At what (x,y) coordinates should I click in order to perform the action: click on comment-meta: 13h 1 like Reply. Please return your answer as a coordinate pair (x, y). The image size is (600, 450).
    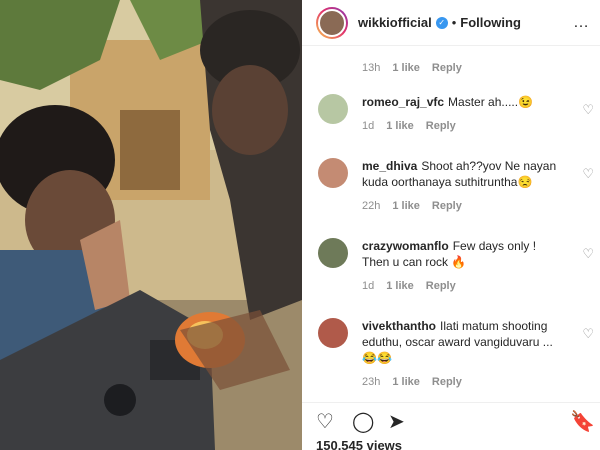
    Looking at the image, I should click on (412, 68).